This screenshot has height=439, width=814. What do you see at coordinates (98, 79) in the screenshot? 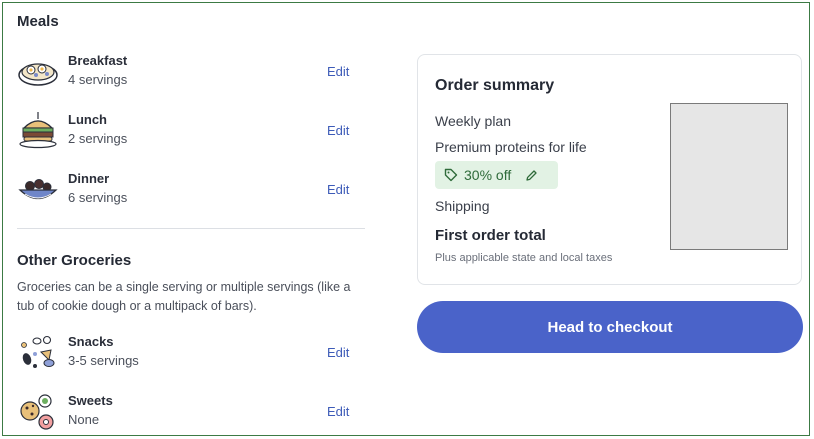
I see `meal-servings: 4 servings` at bounding box center [98, 79].